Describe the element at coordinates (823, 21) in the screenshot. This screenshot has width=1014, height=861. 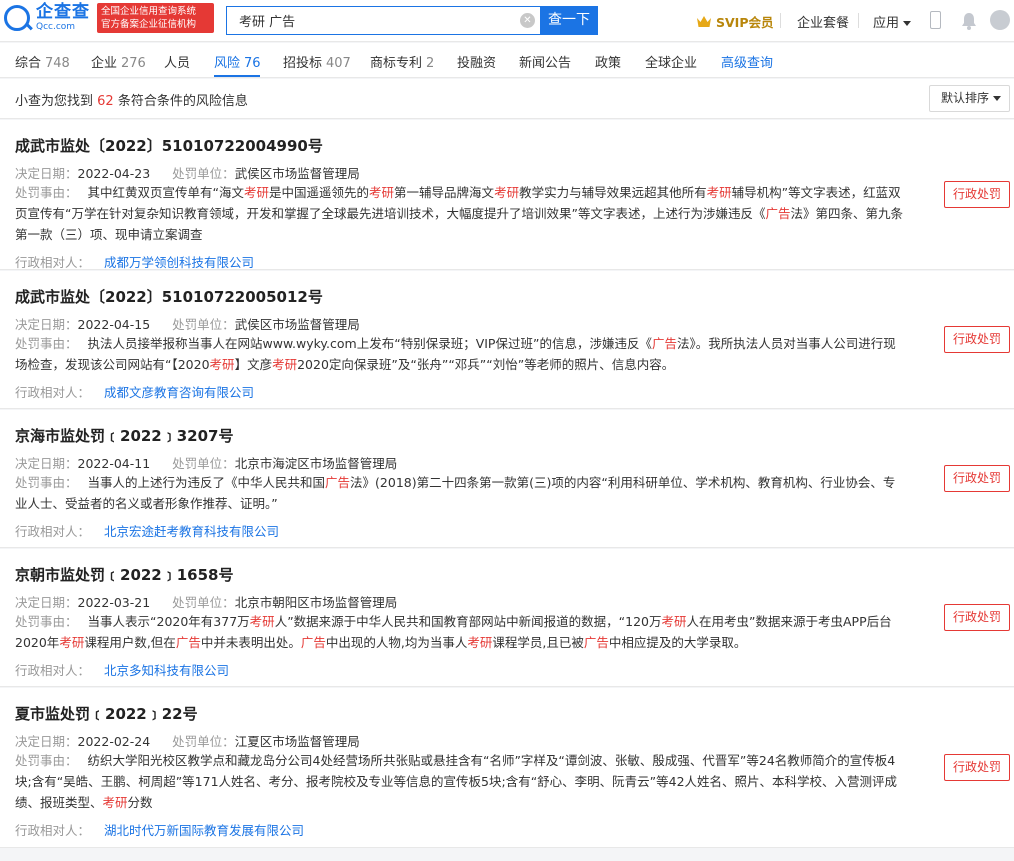
I see `package-link: 企业套餐` at that location.